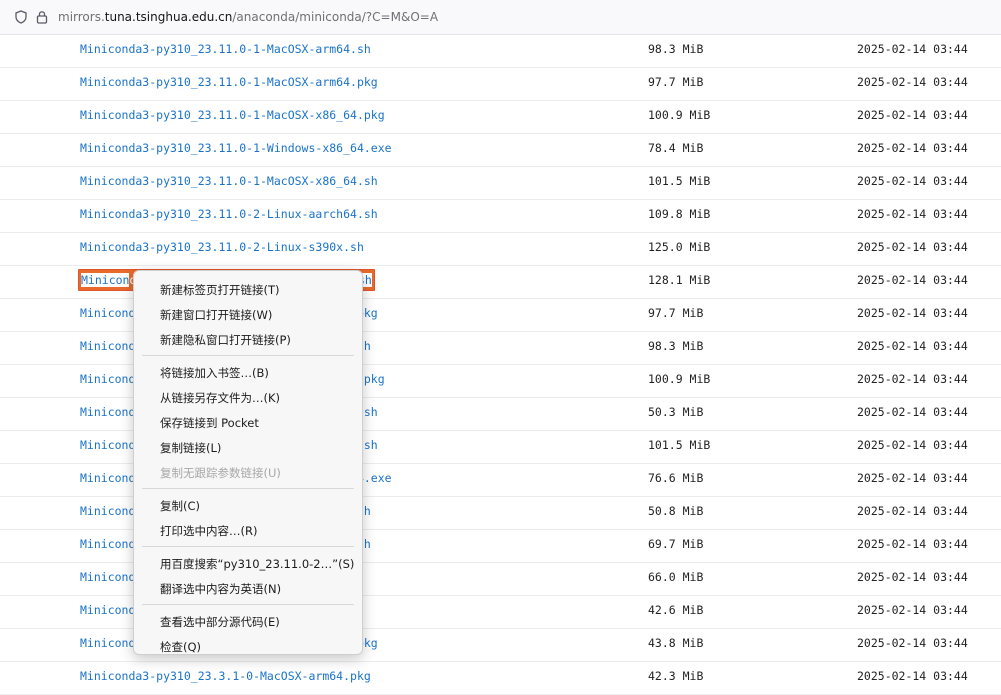  Describe the element at coordinates (209, 423) in the screenshot. I see `menu-item-label: 保存链接到 Pocket` at that location.